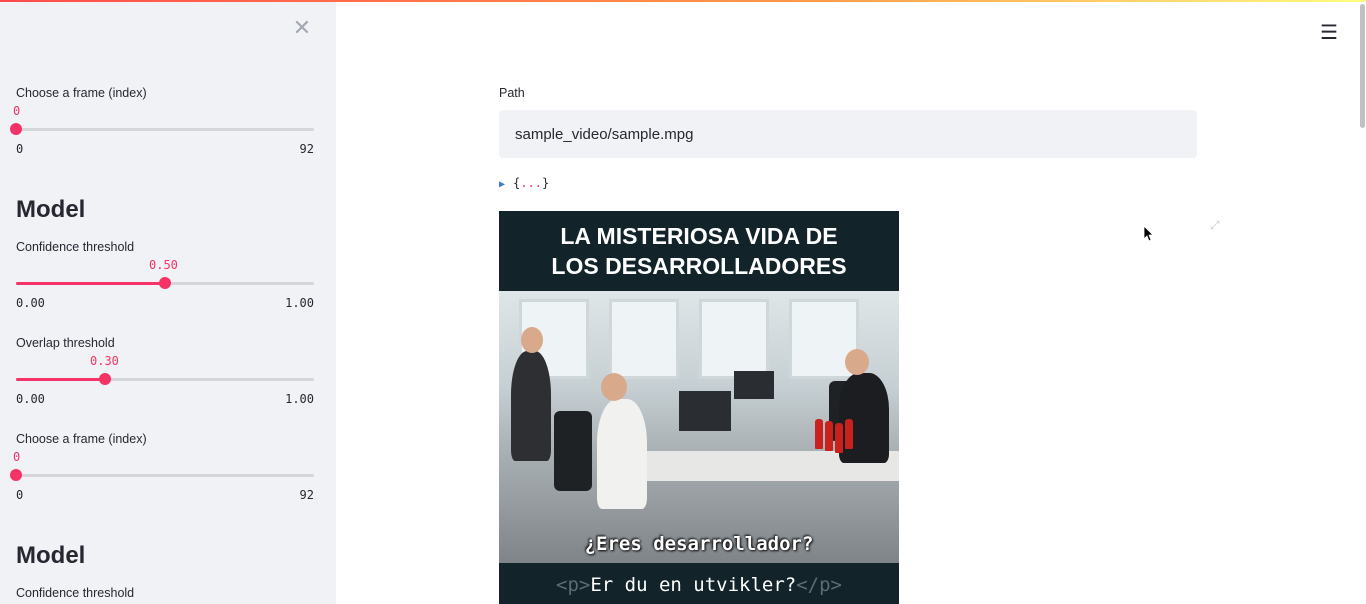  I want to click on image-title-line-2: LOS DESARROLLADORES, so click(699, 266).